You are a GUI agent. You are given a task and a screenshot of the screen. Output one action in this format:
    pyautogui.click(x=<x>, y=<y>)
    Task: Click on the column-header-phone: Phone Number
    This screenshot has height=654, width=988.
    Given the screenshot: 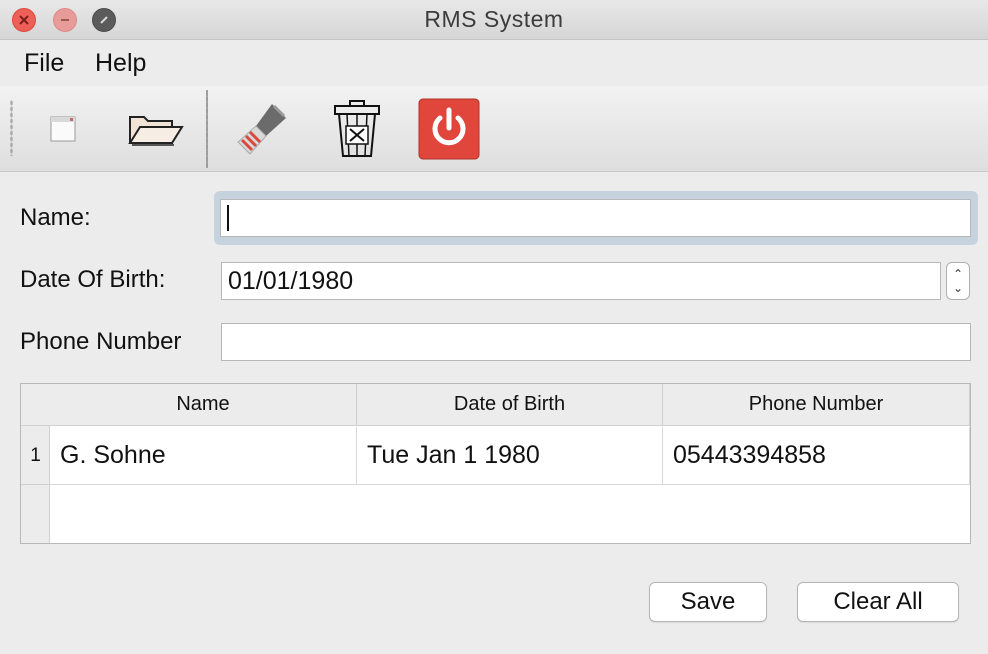 What is the action you would take?
    pyautogui.click(x=816, y=405)
    